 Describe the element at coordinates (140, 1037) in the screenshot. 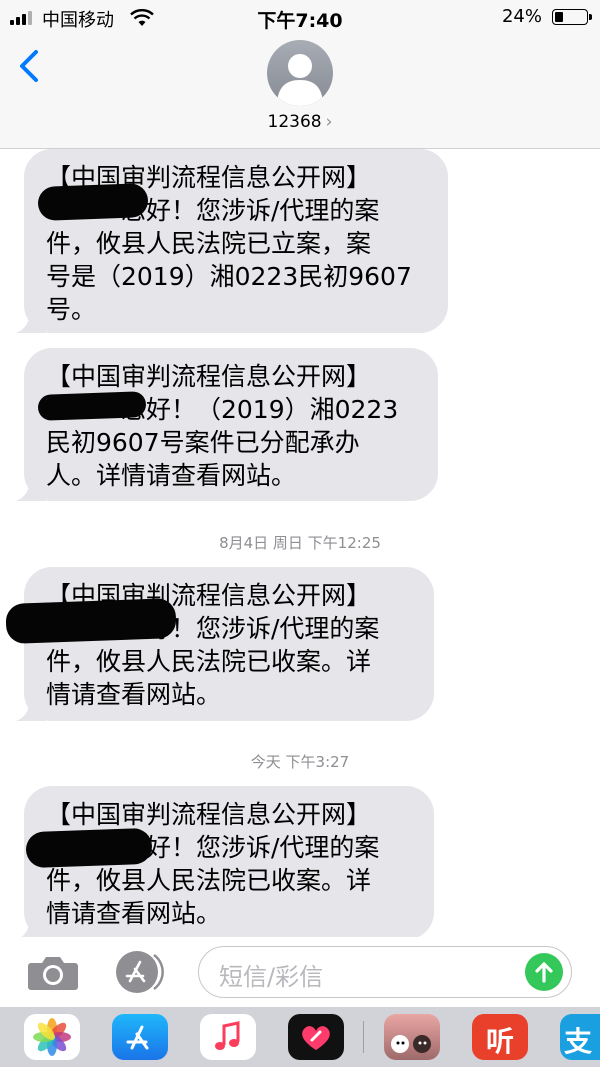

I see `app-store-icon` at that location.